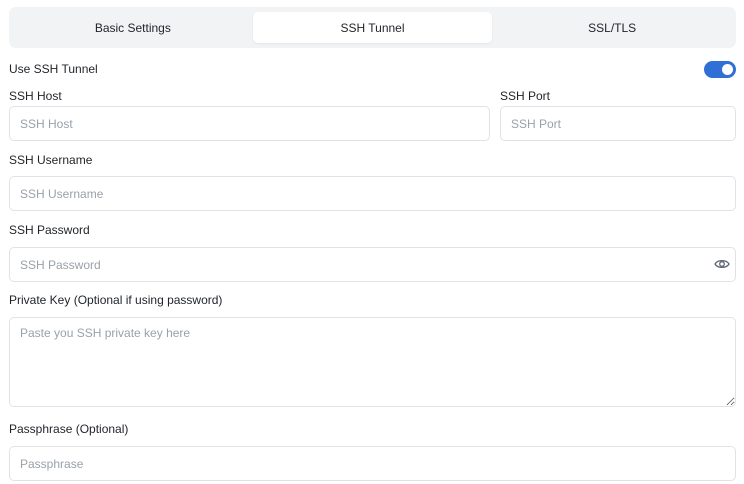  I want to click on tab-ssh-tunnel: SSH Tunnel, so click(372, 27).